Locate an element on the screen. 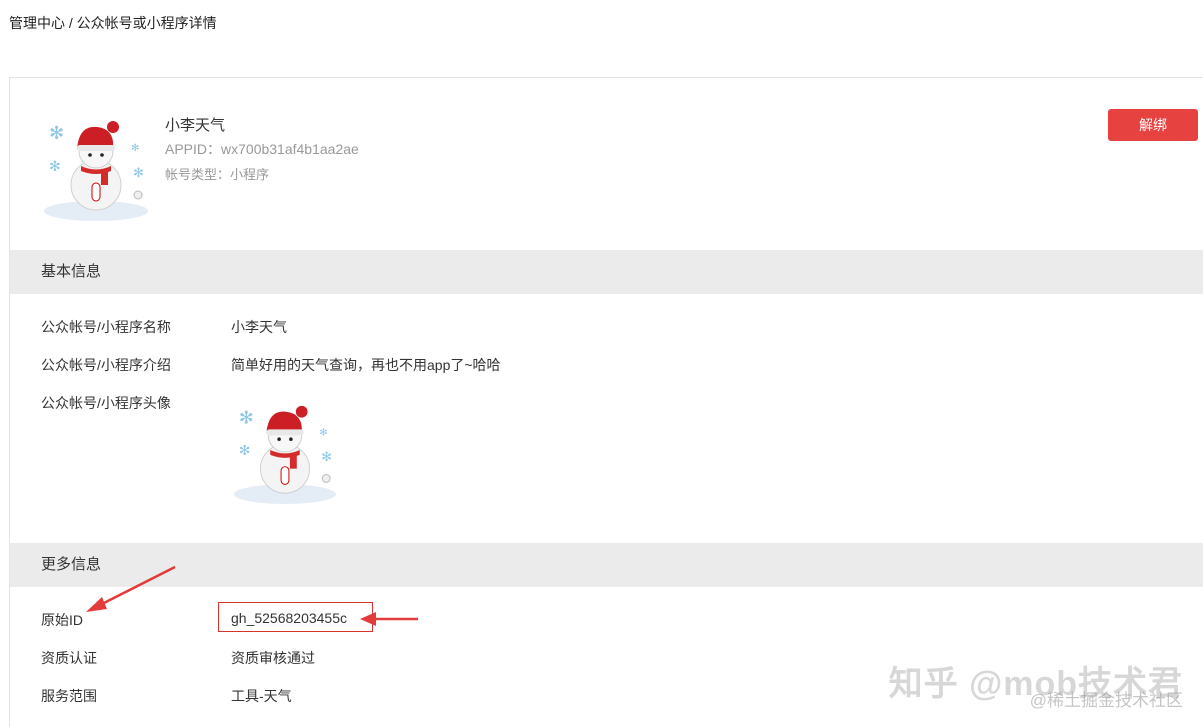 The image size is (1203, 727). unbind-button: 解绑 is located at coordinates (1153, 125).